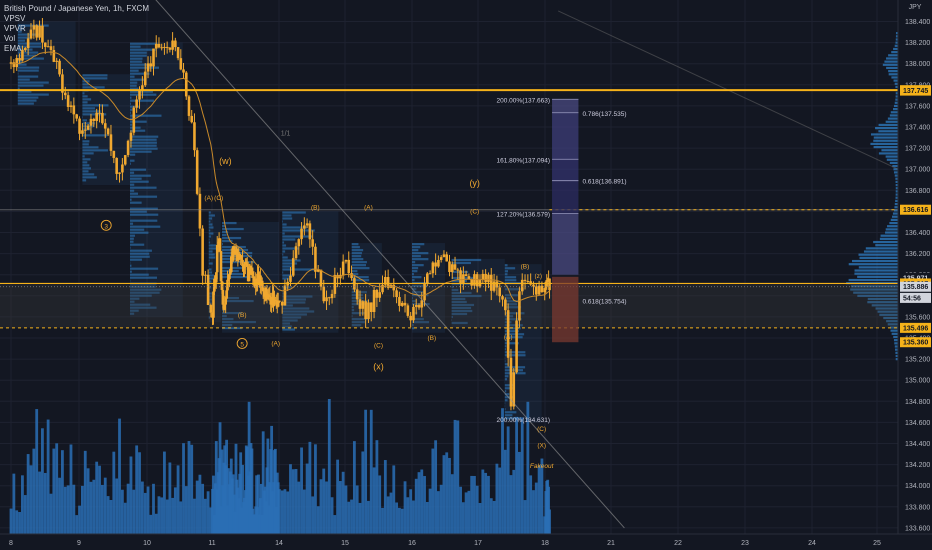 The image size is (932, 550). What do you see at coordinates (917, 317) in the screenshot?
I see `price-tick: 135.600` at bounding box center [917, 317].